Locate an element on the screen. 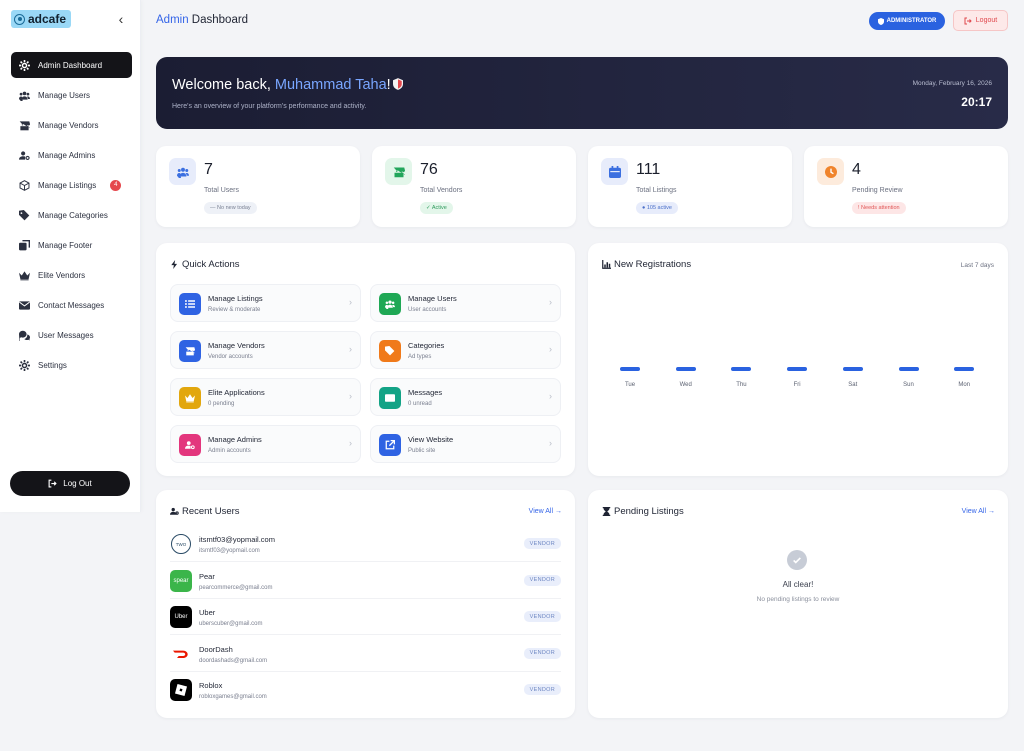  quick-action-manage-admins: Manage Admins Admin accounts › is located at coordinates (265, 444).